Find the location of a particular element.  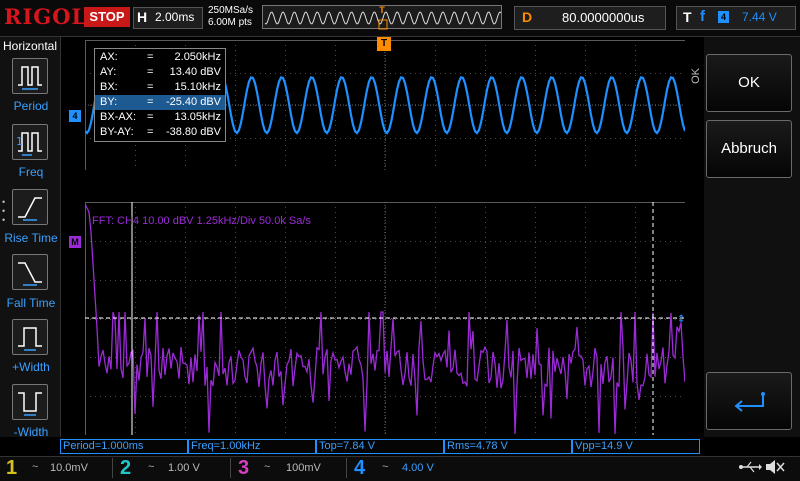

pos-width-icon is located at coordinates (30, 339).